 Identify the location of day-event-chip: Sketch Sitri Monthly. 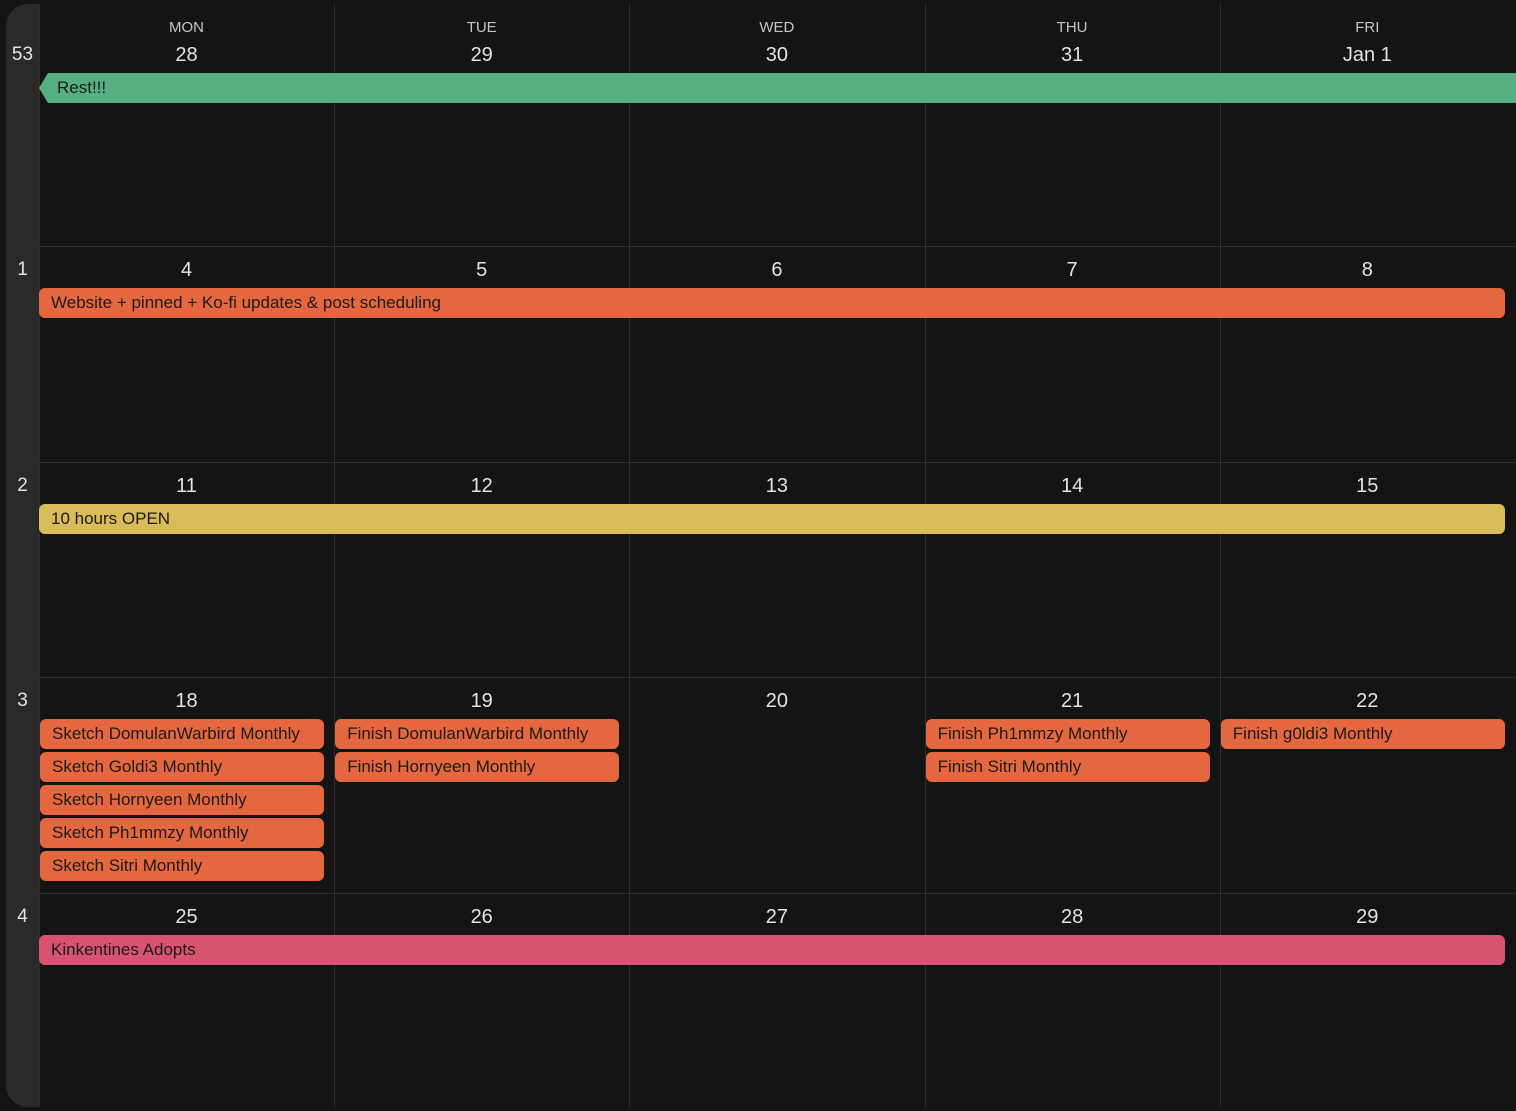
(182, 866).